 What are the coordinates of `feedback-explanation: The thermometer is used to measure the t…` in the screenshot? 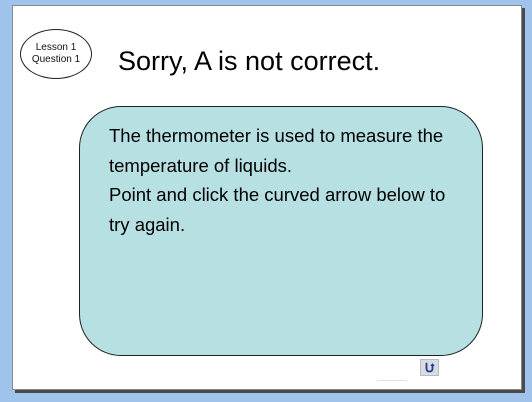 It's located at (276, 150).